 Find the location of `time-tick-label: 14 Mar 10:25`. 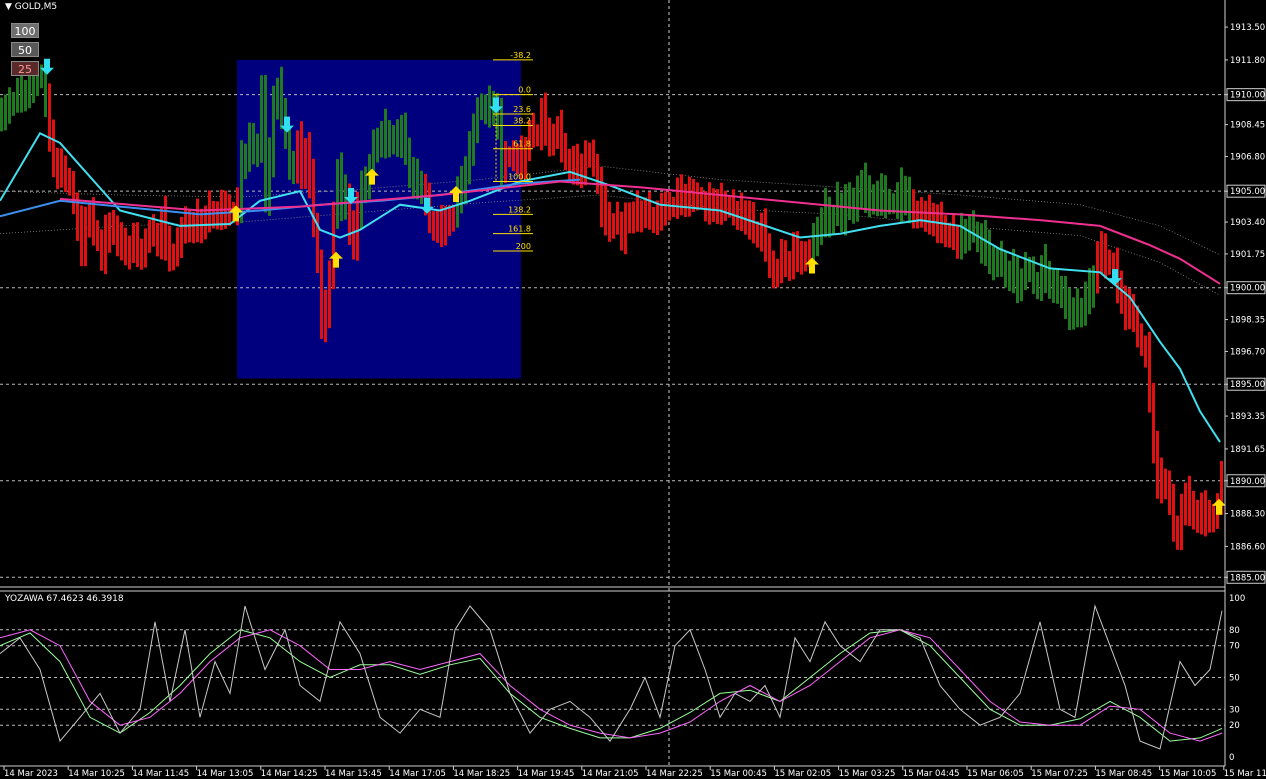

time-tick-label: 14 Mar 10:25 is located at coordinates (96, 774).